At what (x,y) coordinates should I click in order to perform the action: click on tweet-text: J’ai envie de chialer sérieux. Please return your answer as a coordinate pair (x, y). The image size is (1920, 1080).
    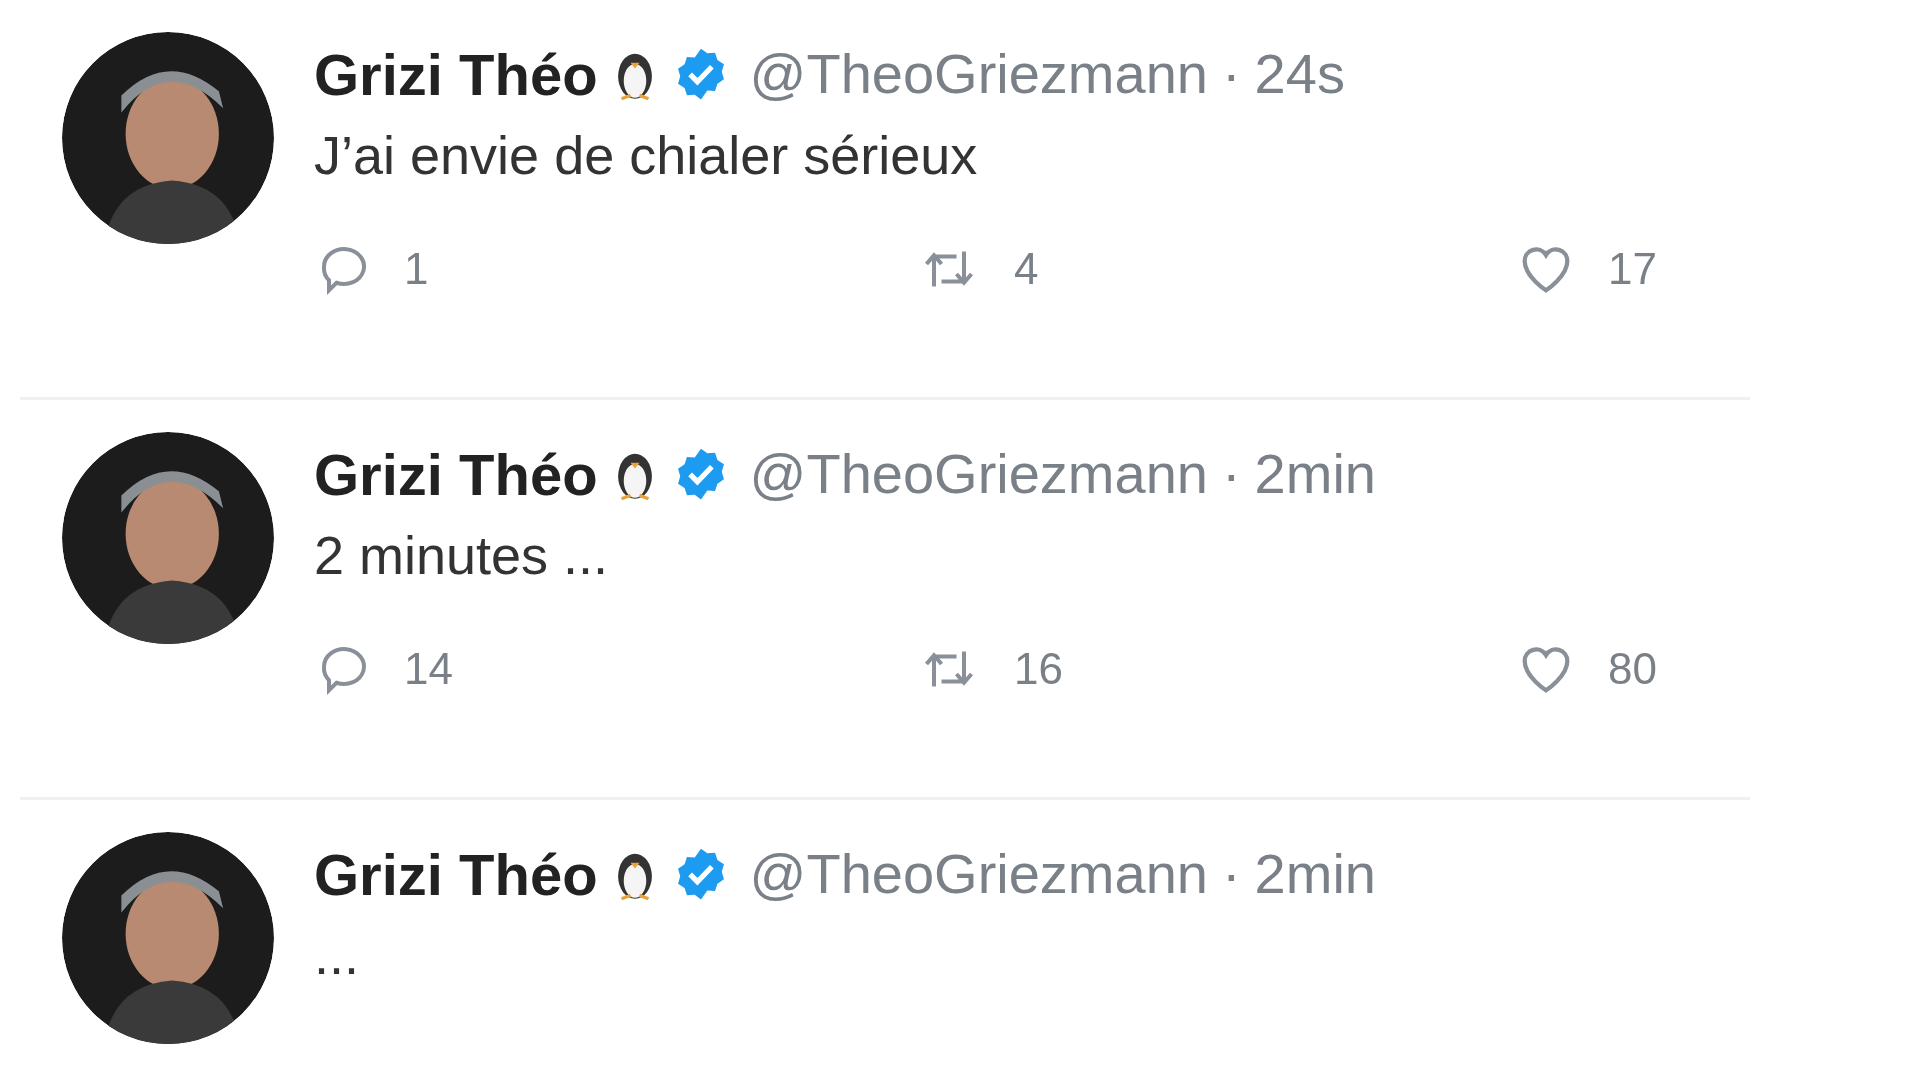
    Looking at the image, I should click on (646, 155).